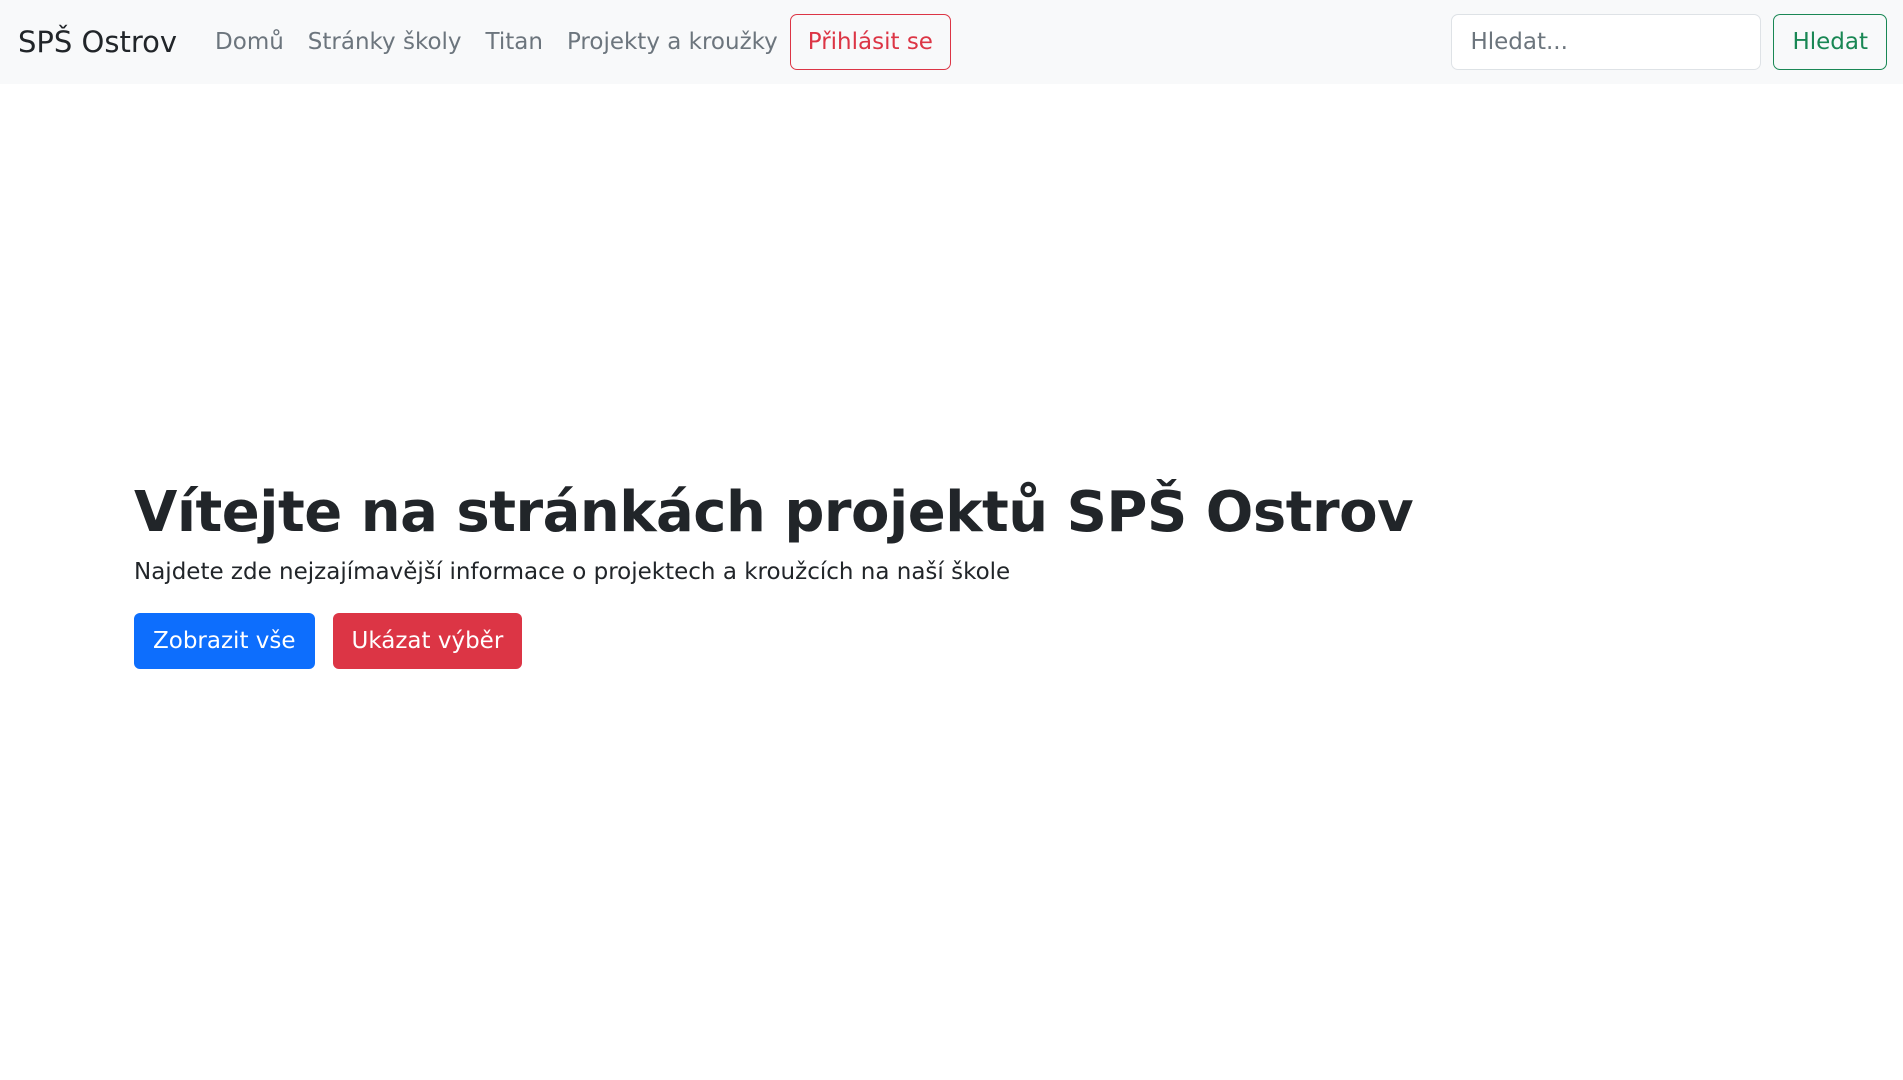  What do you see at coordinates (1830, 42) in the screenshot?
I see `search-button: Hledat` at bounding box center [1830, 42].